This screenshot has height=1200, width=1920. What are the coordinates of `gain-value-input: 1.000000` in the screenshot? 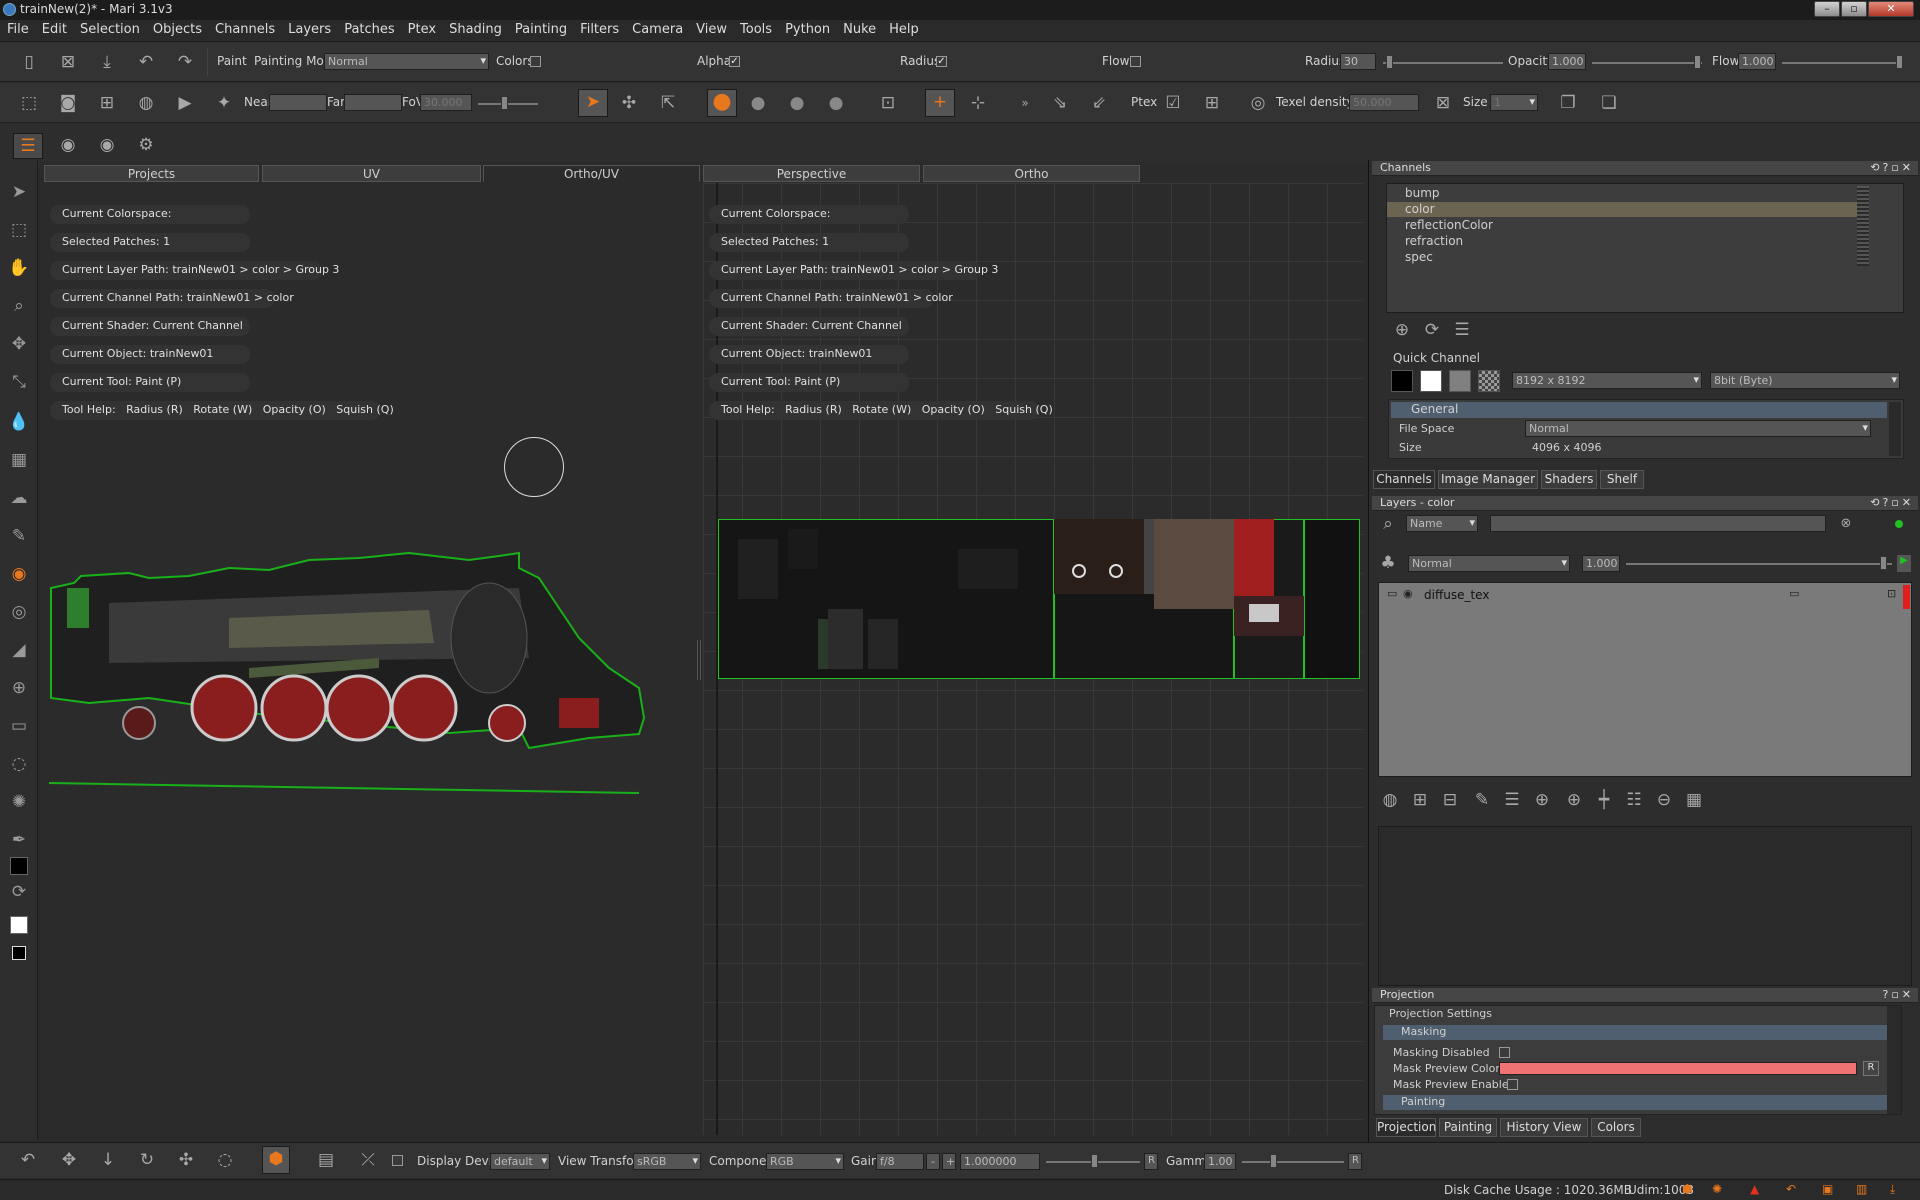 It's located at (1000, 1161).